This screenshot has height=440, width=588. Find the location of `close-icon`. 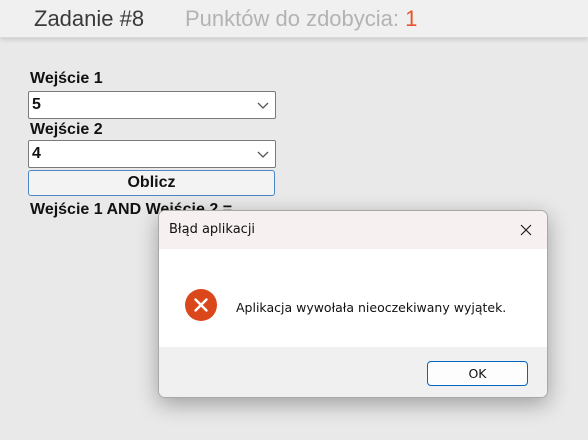

close-icon is located at coordinates (526, 230).